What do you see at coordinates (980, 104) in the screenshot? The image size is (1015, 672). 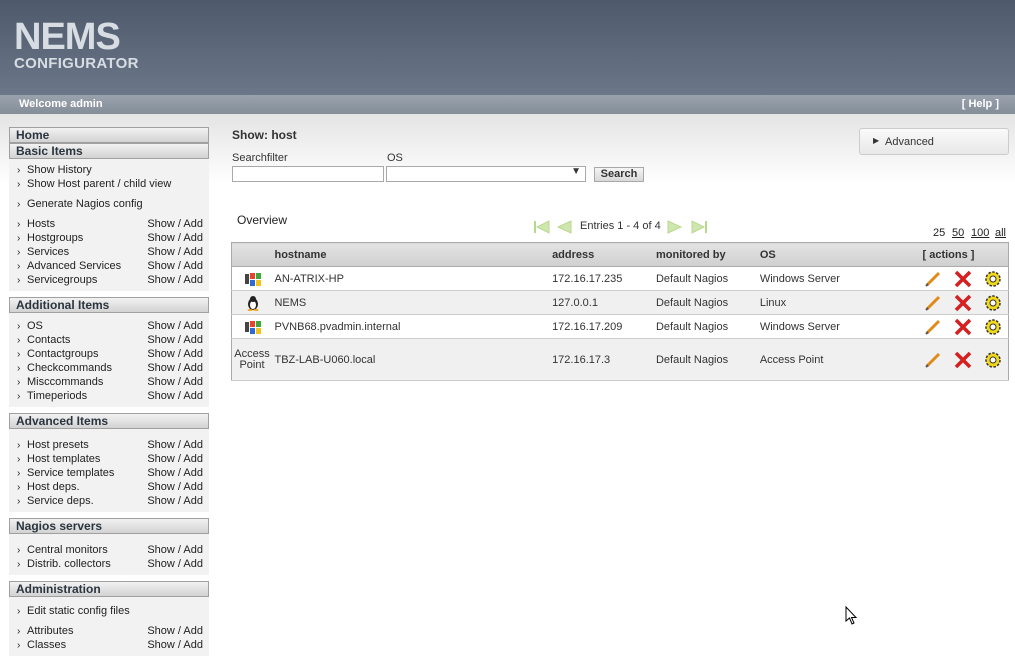 I see `help-link: [ Help ]` at bounding box center [980, 104].